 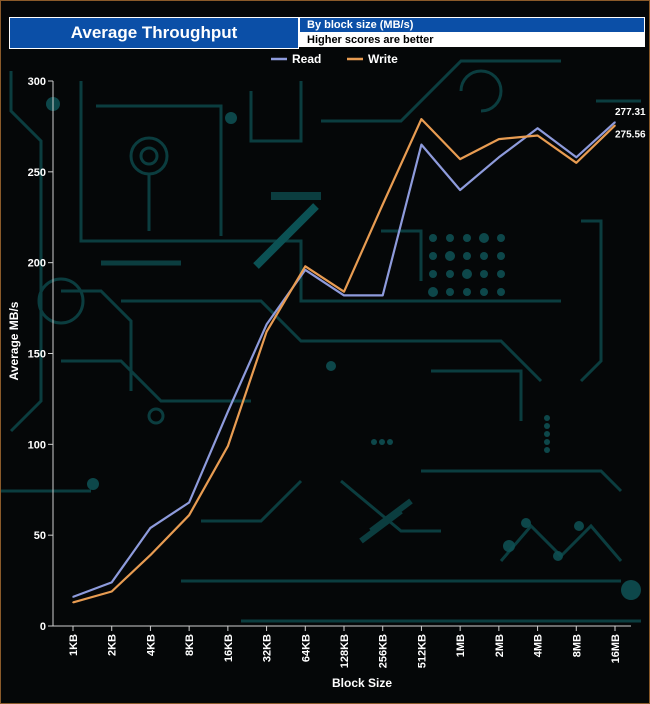 What do you see at coordinates (539, 645) in the screenshot?
I see `x-tick-label: 4MB` at bounding box center [539, 645].